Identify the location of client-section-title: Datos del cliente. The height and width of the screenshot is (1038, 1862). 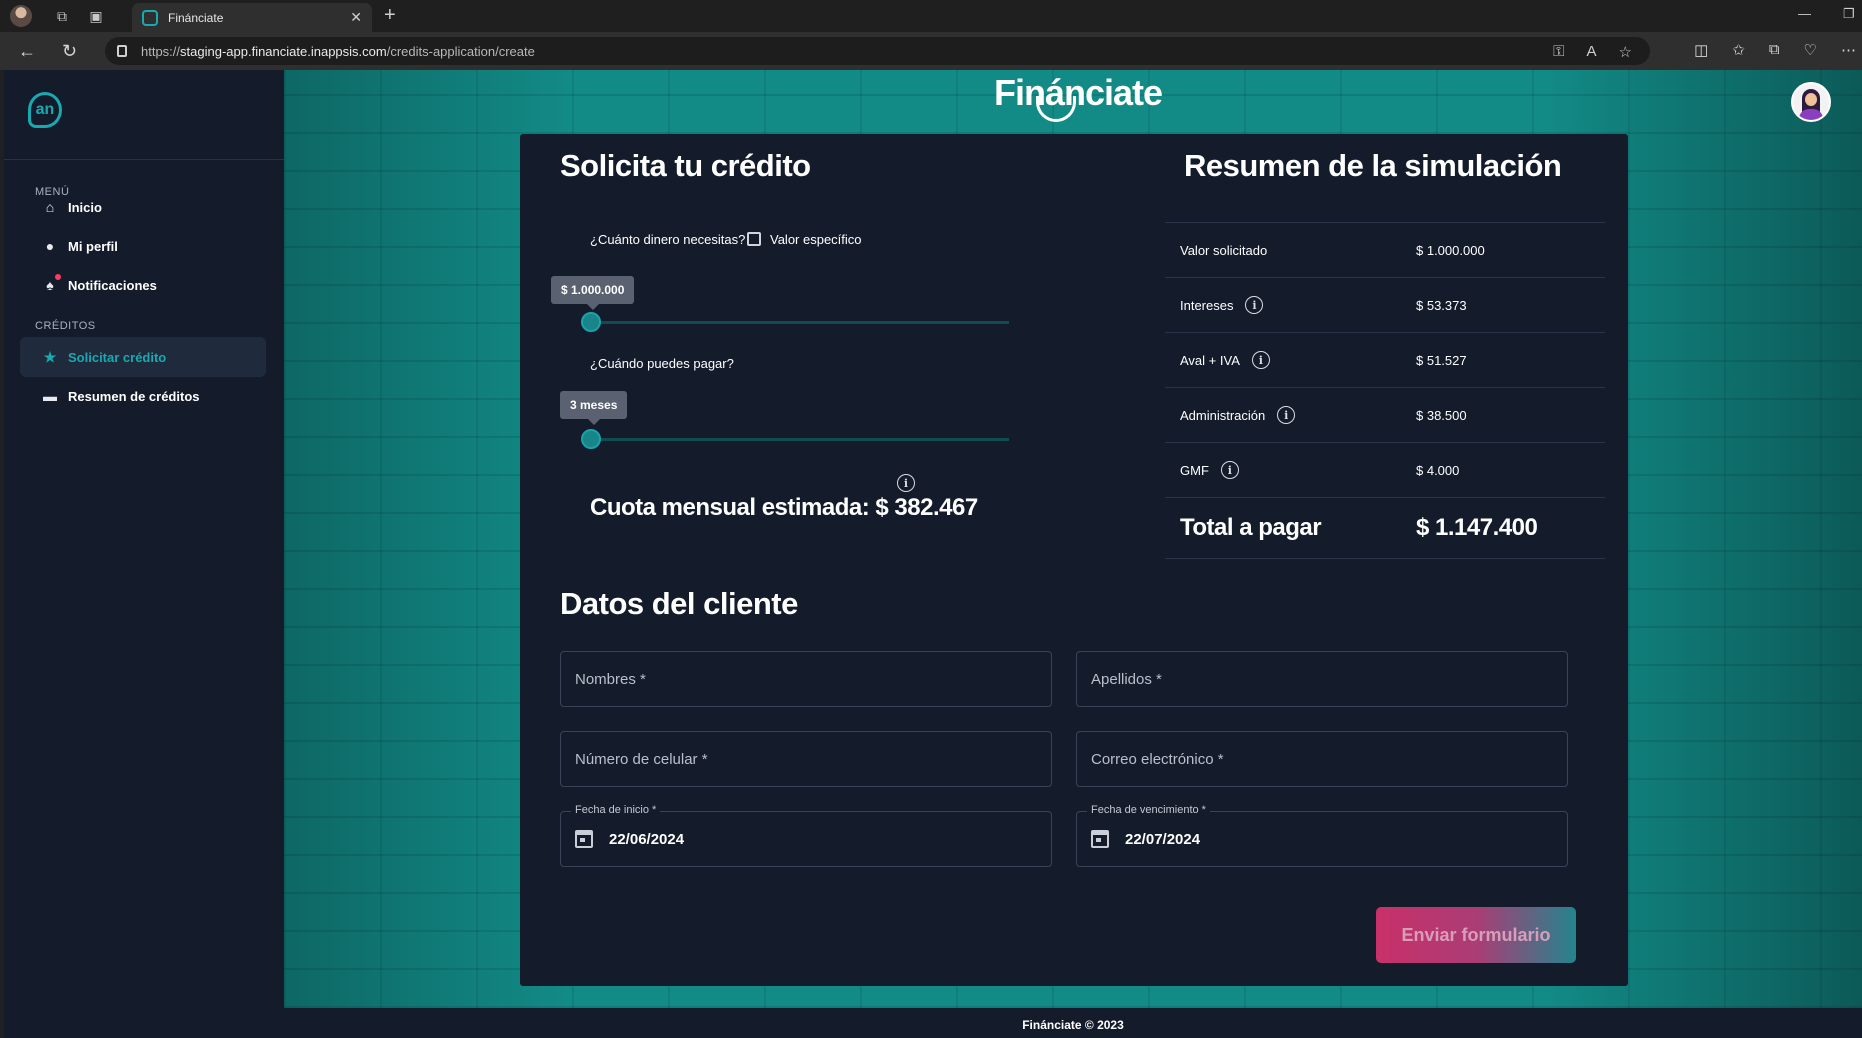
(679, 603).